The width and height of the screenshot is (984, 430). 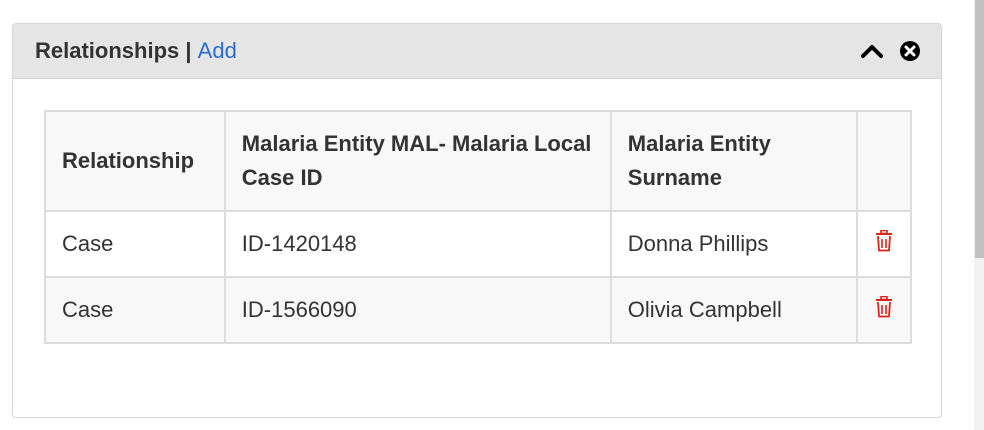 I want to click on table-row: Case ID-1566090 Olivia Campbell, so click(x=478, y=310).